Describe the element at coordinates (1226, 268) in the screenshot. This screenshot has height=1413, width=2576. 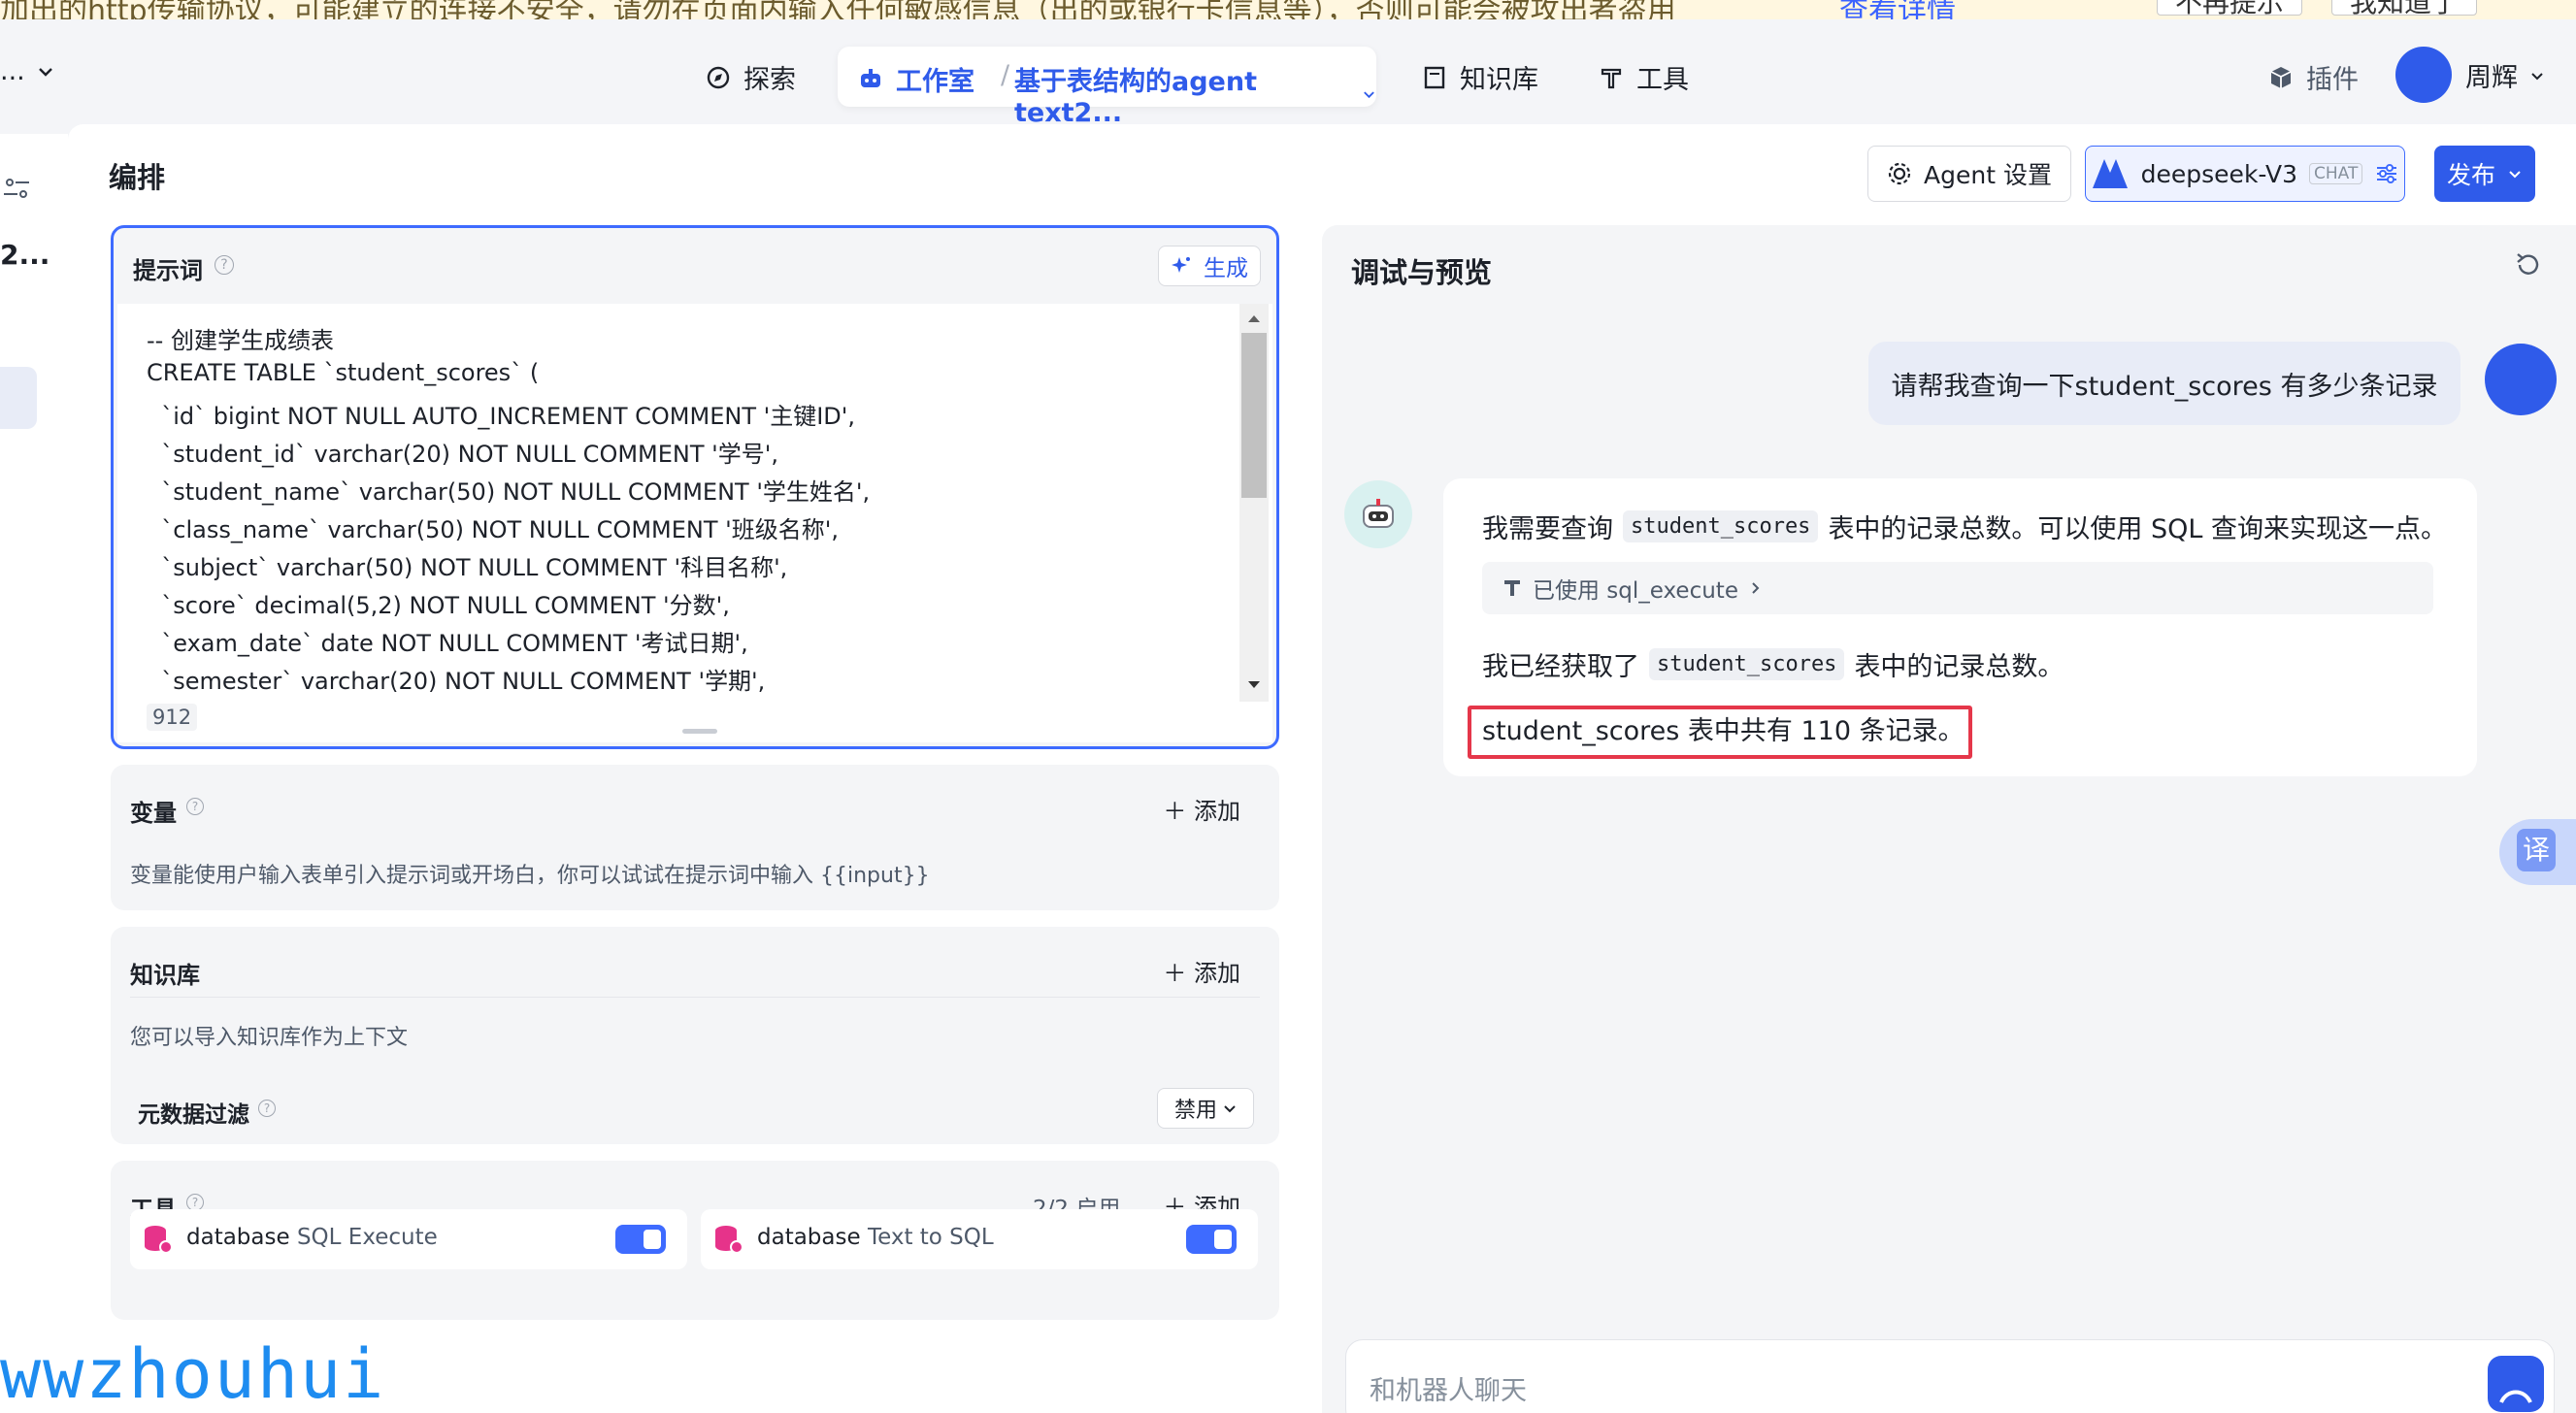
I see `generate-label: 生成` at that location.